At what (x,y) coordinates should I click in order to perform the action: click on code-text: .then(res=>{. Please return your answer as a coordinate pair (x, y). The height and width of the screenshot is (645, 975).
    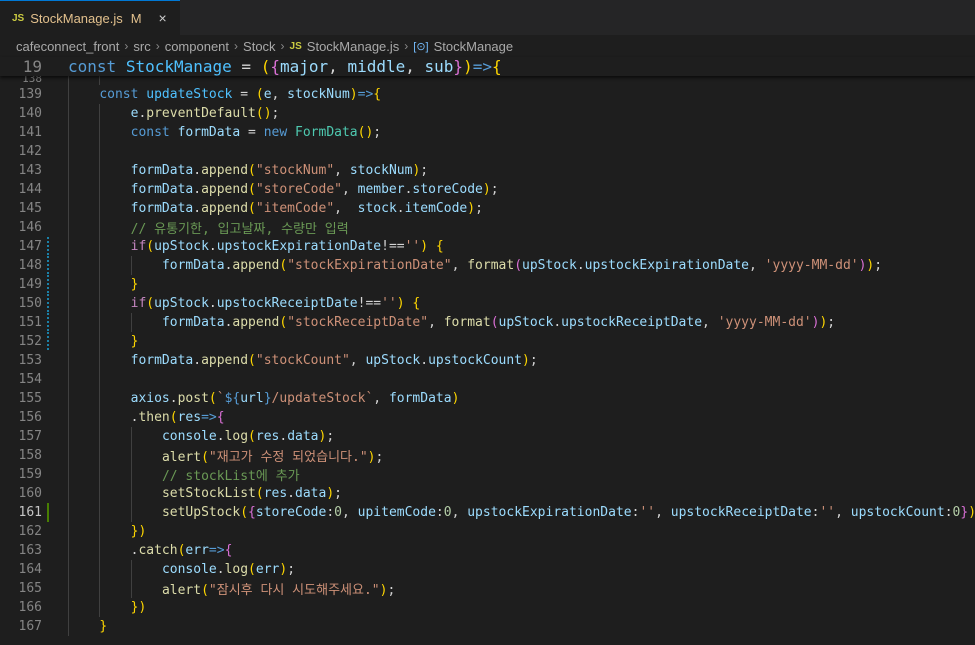
    Looking at the image, I should click on (177, 417).